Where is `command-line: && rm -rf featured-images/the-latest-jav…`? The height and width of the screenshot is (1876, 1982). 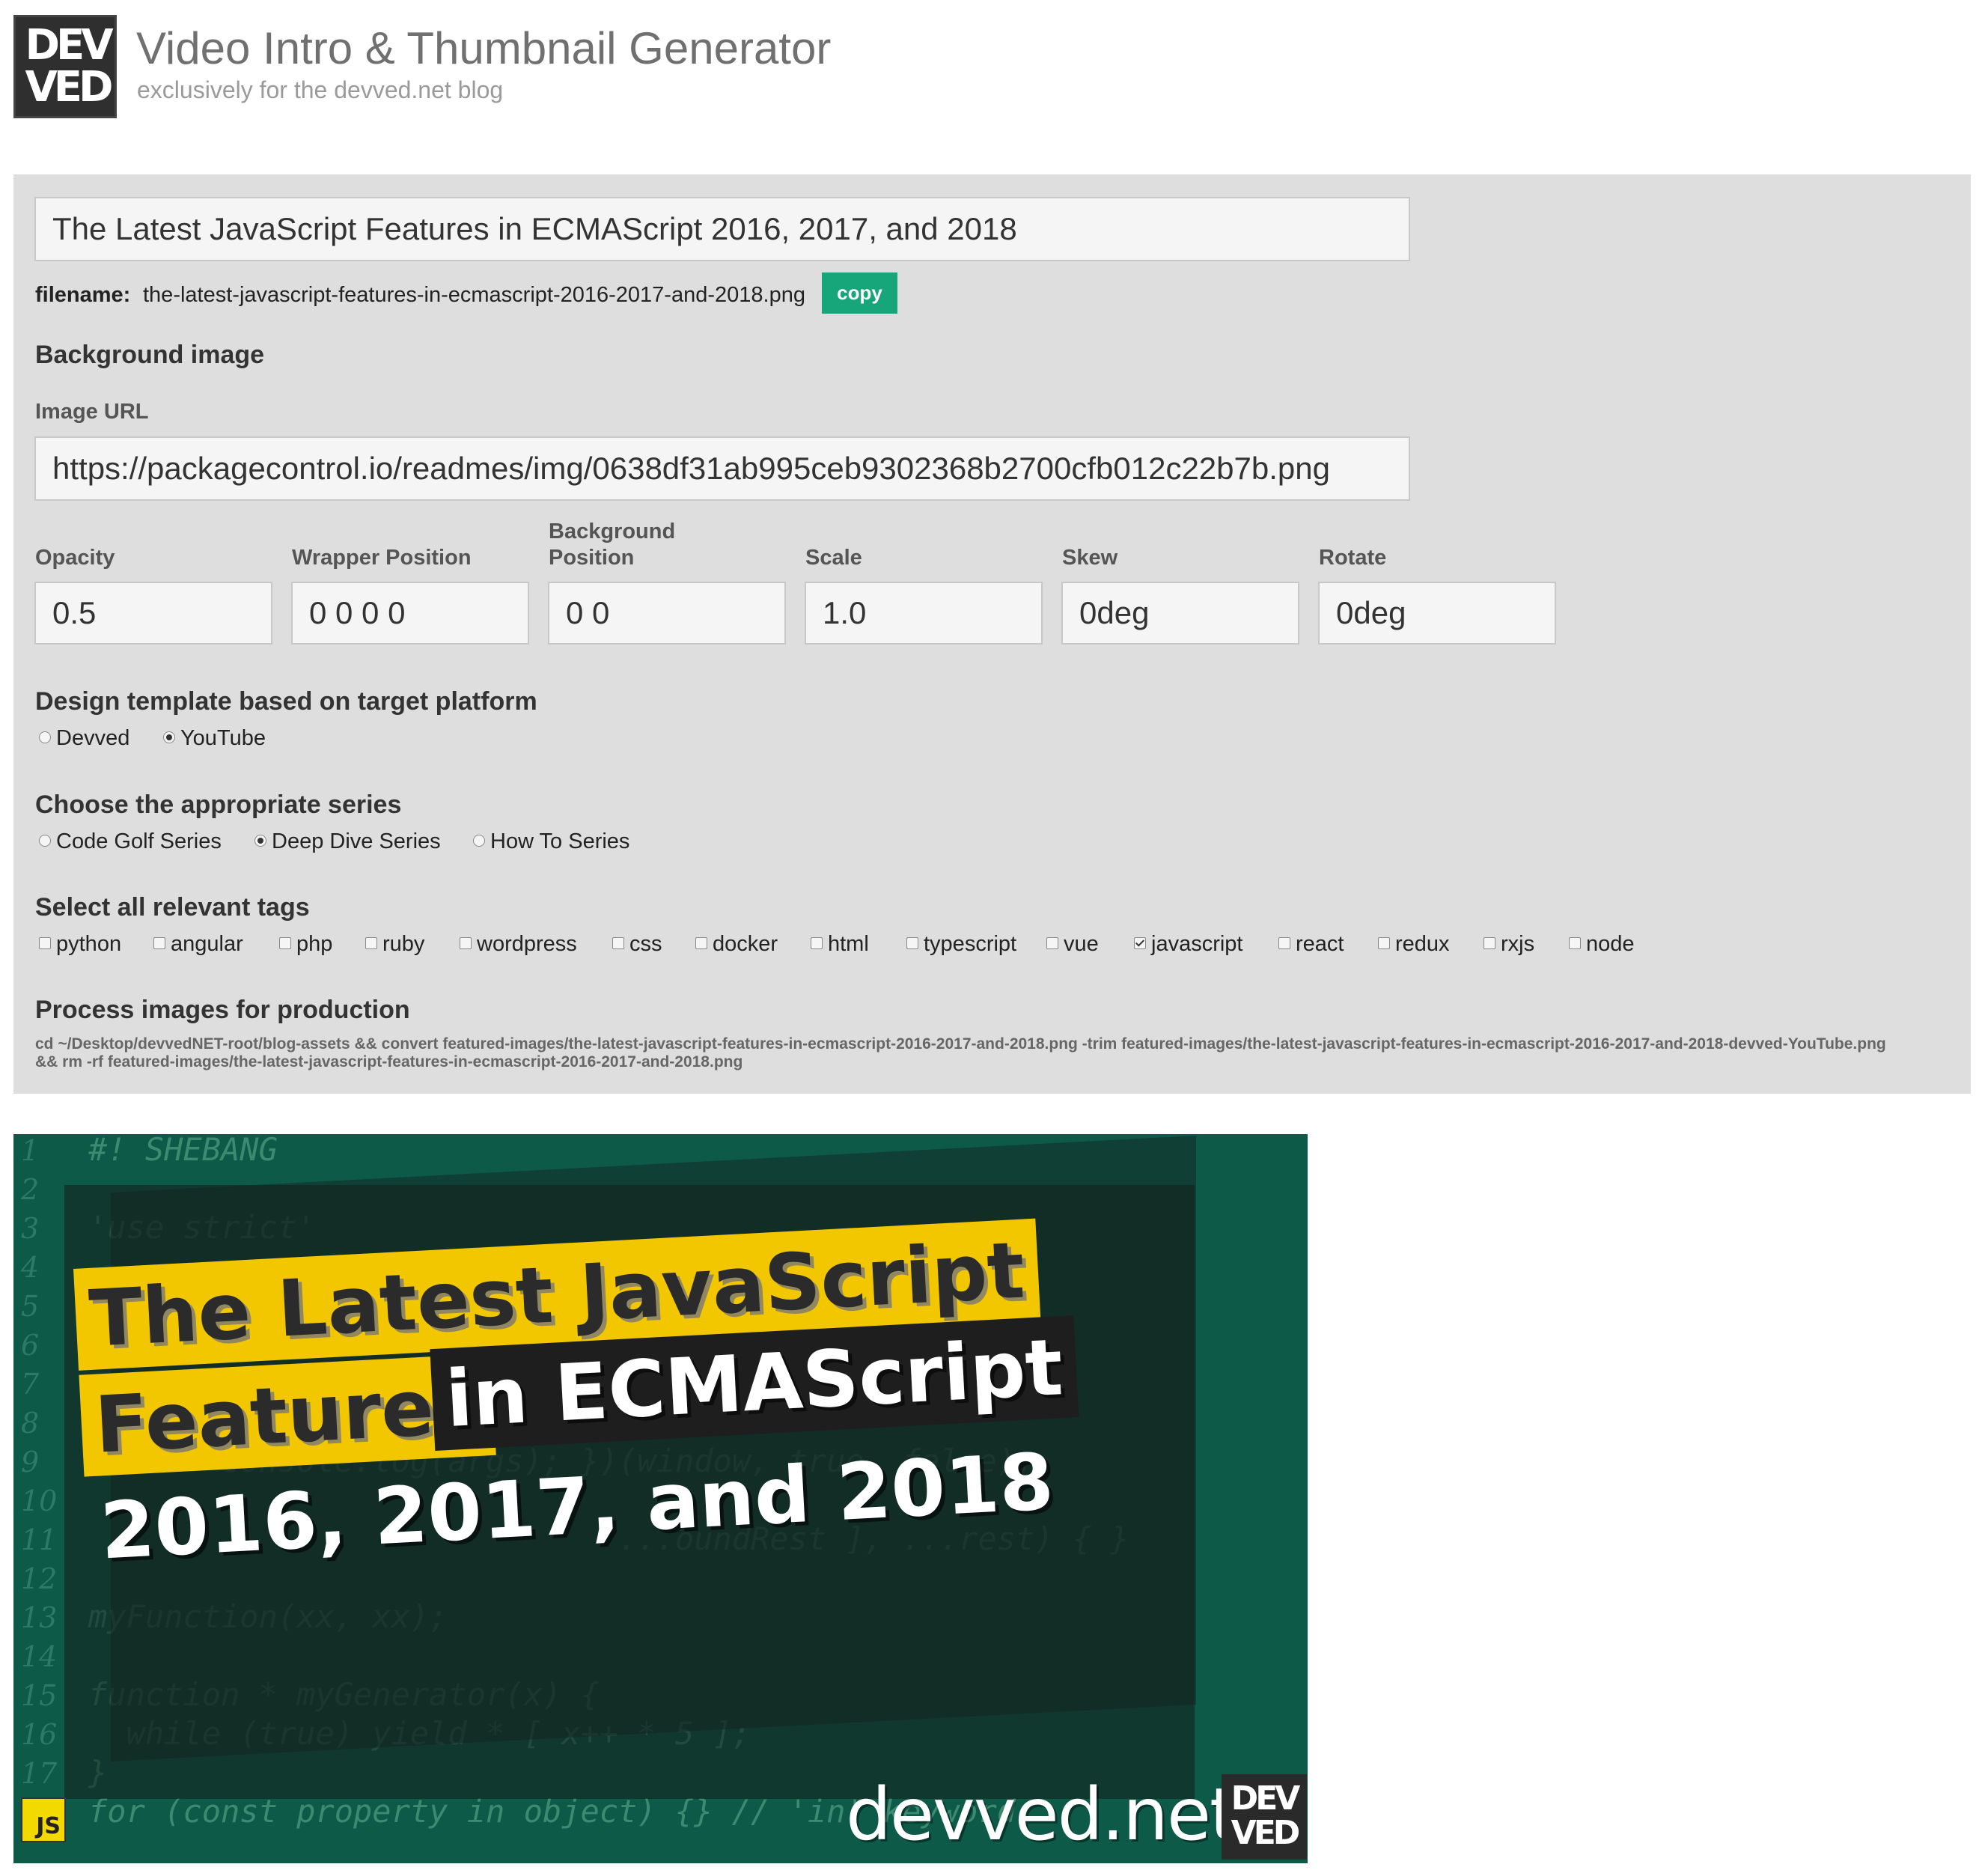
command-line: && rm -rf featured-images/the-latest-jav… is located at coordinates (389, 1062).